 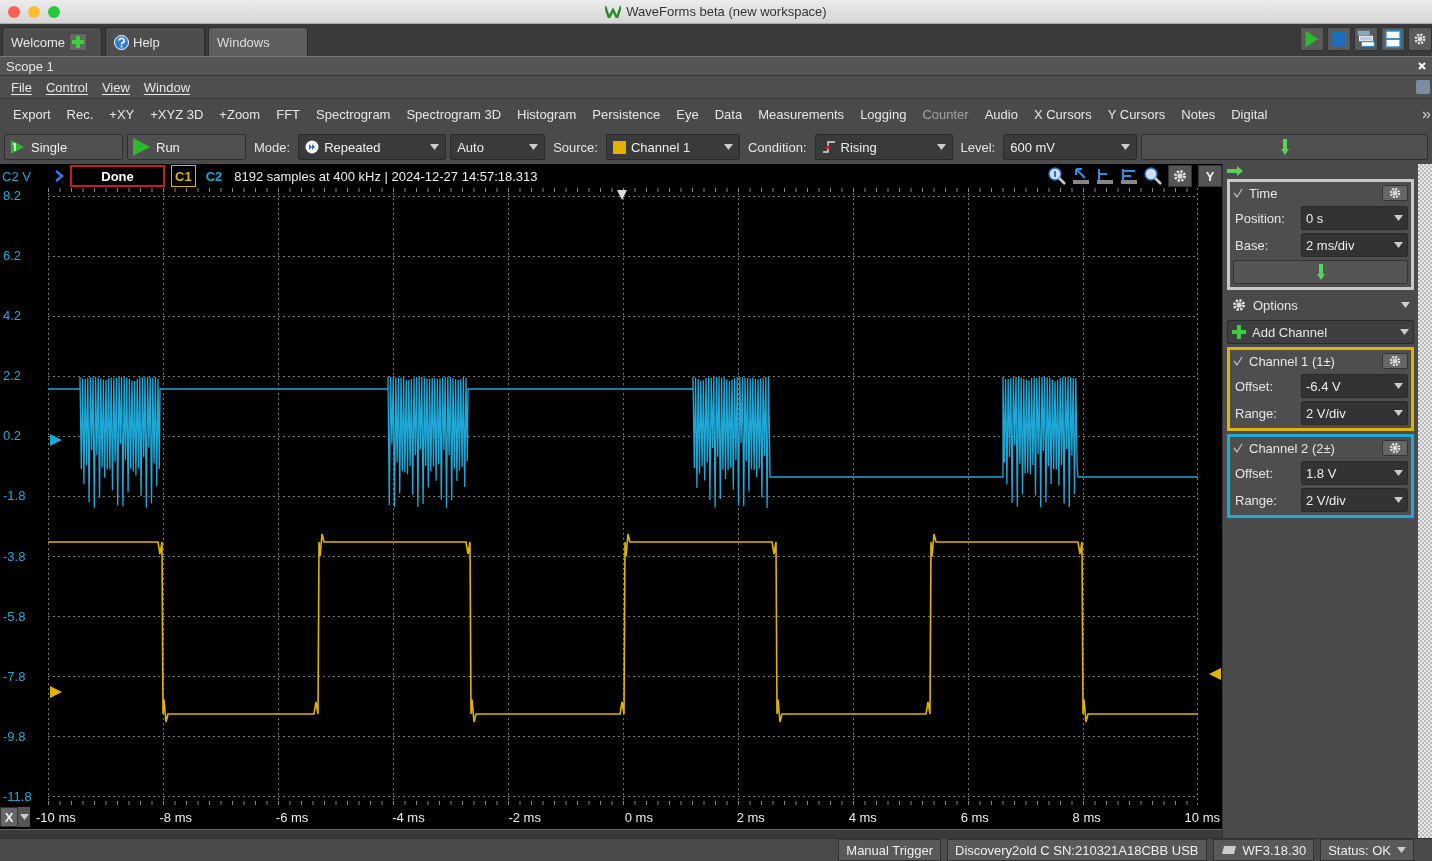 I want to click on arrow-right-icon, so click(x=1235, y=171).